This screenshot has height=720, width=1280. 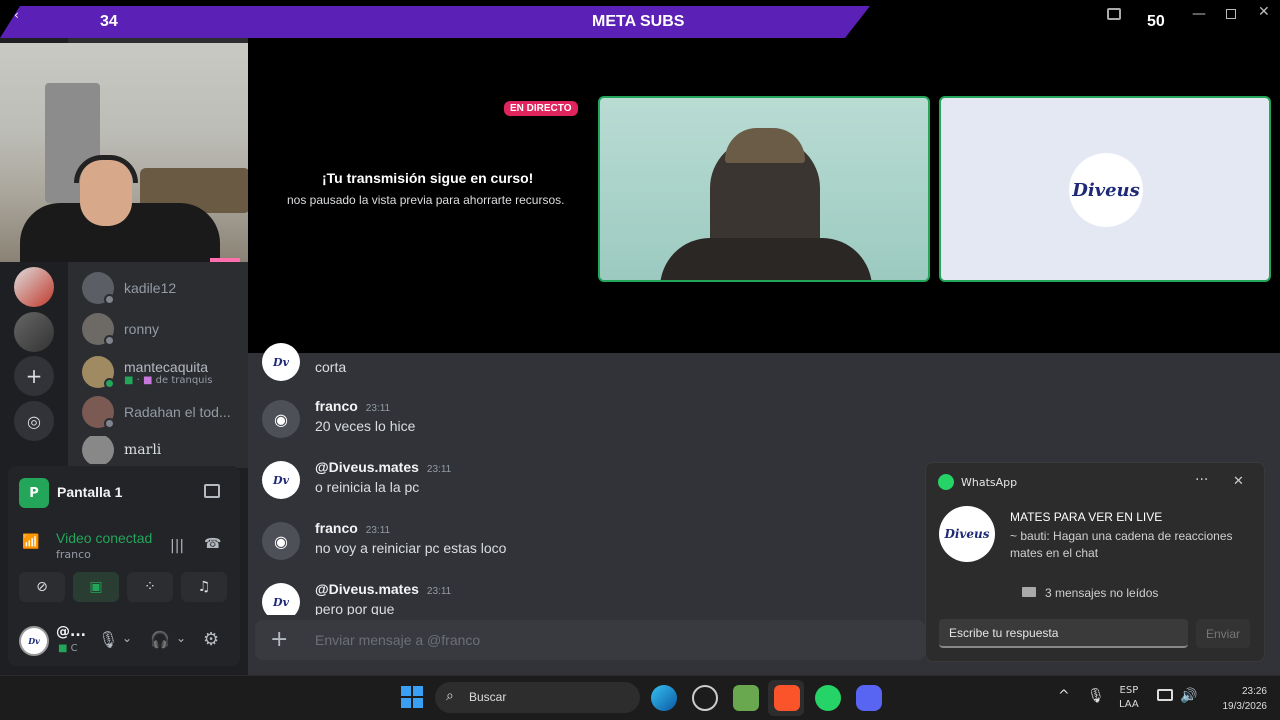 What do you see at coordinates (1114, 14) in the screenshot?
I see `inbox-icon` at bounding box center [1114, 14].